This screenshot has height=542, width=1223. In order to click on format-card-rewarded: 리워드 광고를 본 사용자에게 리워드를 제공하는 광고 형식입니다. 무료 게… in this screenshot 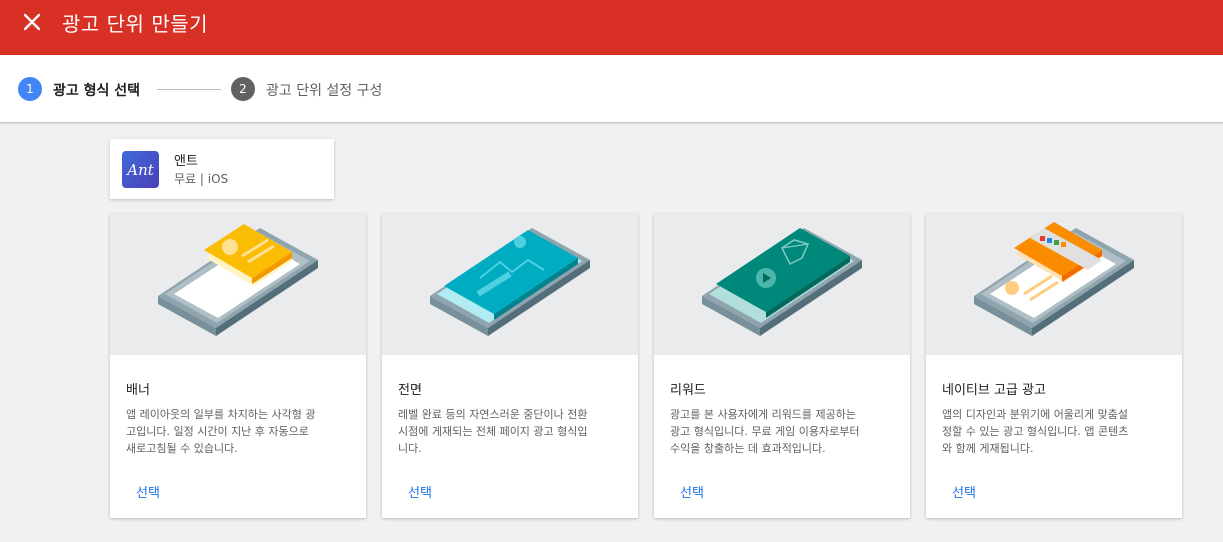, I will do `click(782, 366)`.